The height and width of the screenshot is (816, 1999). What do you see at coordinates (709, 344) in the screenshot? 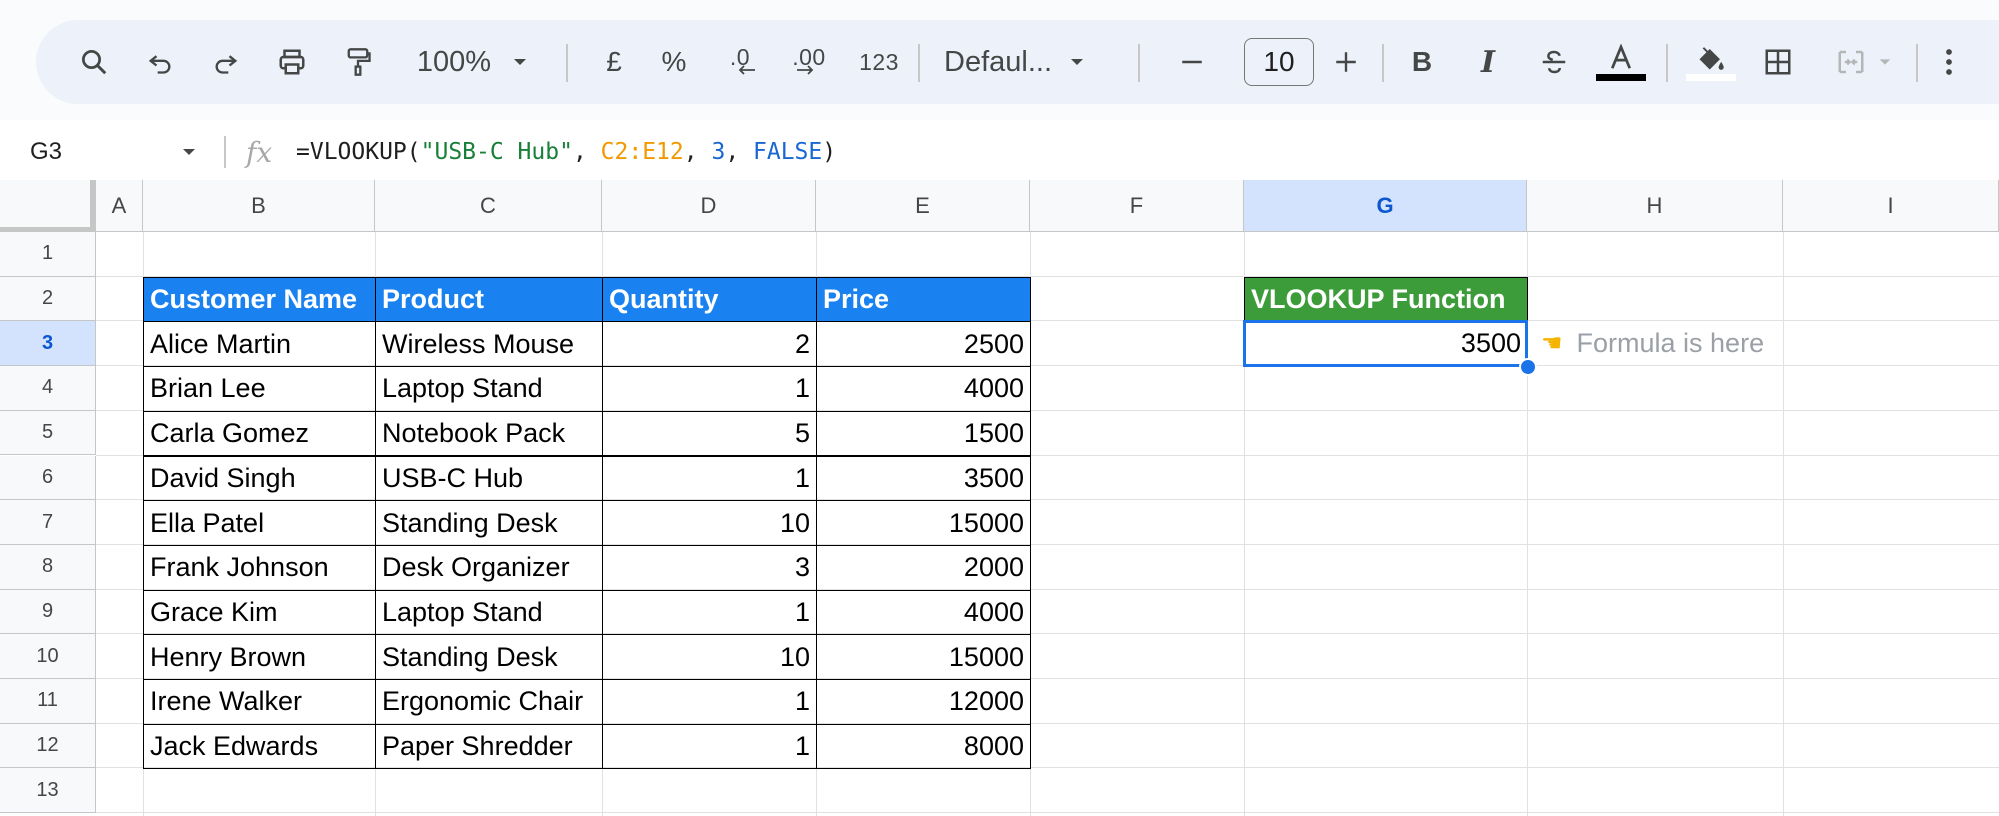
I see `table-cell: 2` at bounding box center [709, 344].